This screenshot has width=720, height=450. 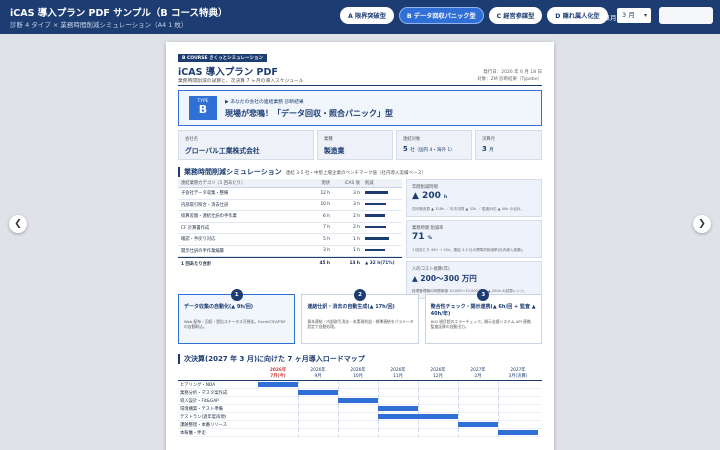 What do you see at coordinates (356, 205) in the screenshot?
I see `row-after: 3 h` at bounding box center [356, 205].